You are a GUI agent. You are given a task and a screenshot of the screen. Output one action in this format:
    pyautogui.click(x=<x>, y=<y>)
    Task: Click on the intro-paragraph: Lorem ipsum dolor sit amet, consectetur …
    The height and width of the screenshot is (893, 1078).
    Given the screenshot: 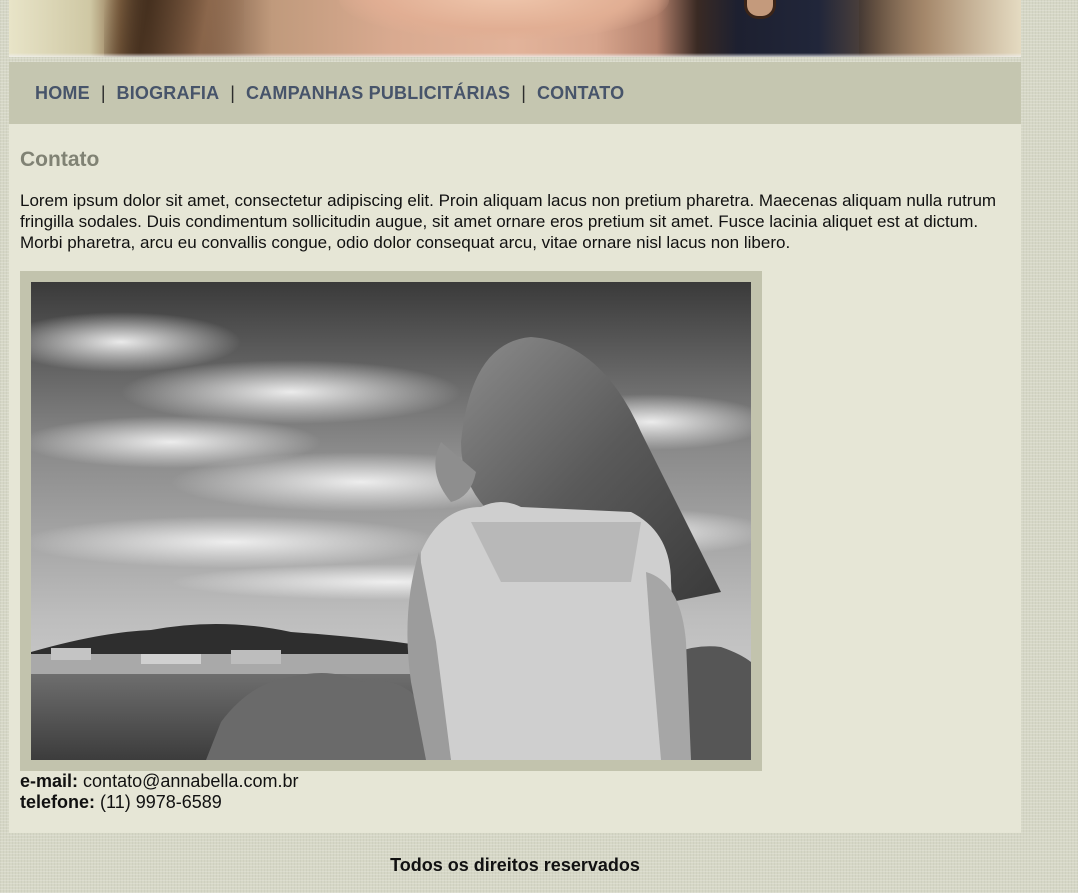 What is the action you would take?
    pyautogui.click(x=508, y=221)
    